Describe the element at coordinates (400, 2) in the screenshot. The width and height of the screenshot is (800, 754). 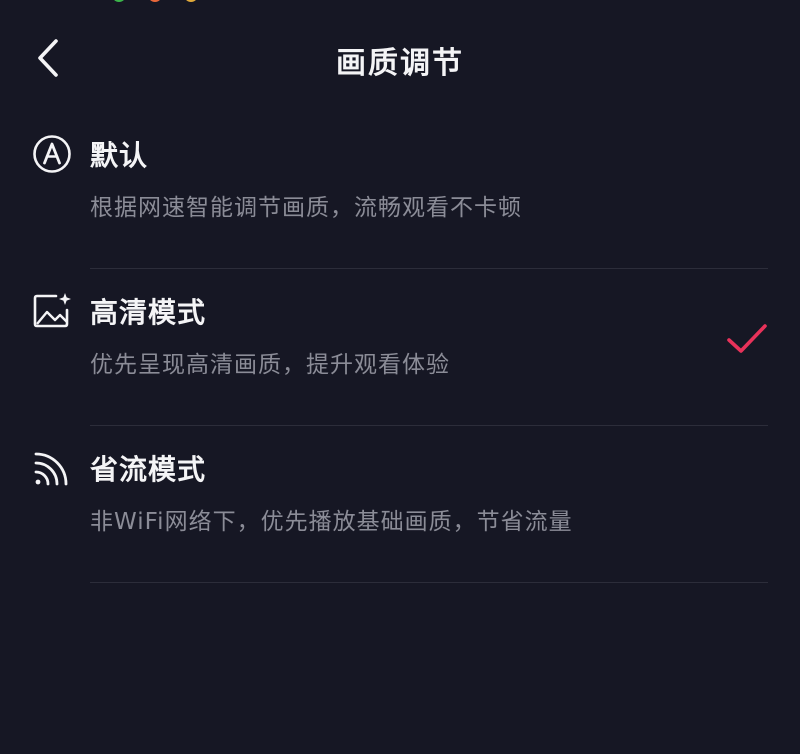
I see `status-bar` at that location.